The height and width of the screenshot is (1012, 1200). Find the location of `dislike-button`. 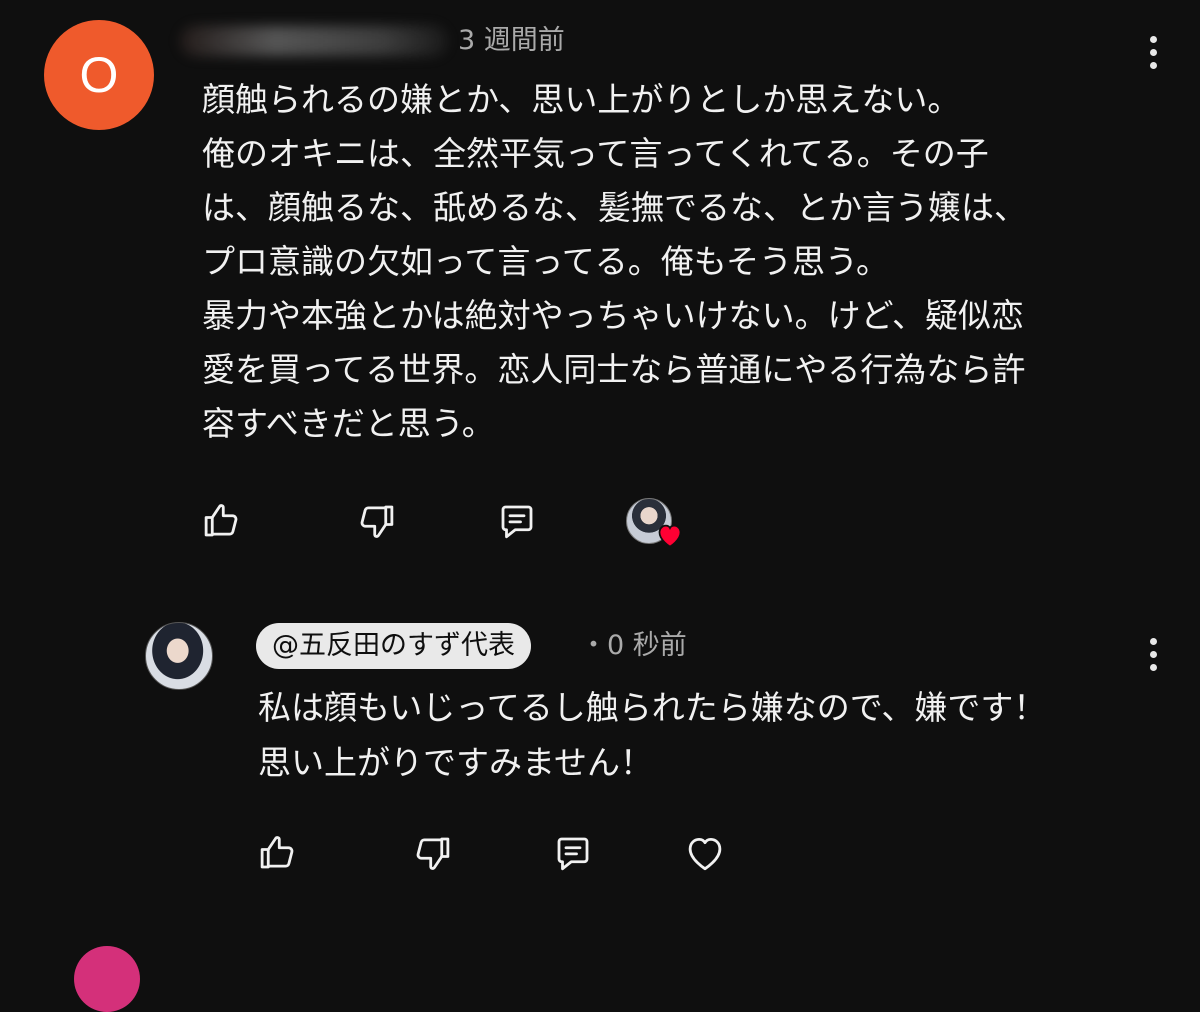

dislike-button is located at coordinates (377, 521).